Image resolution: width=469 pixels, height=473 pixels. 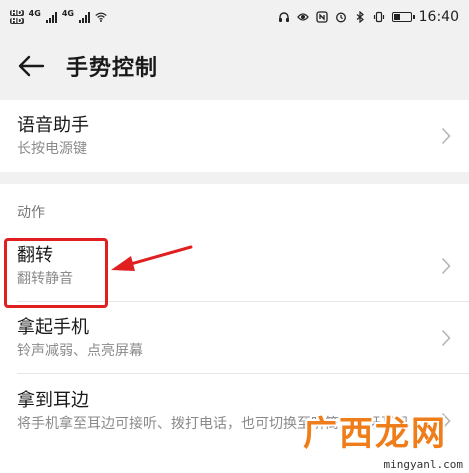 I want to click on section-label-actions: 动作, so click(x=31, y=213).